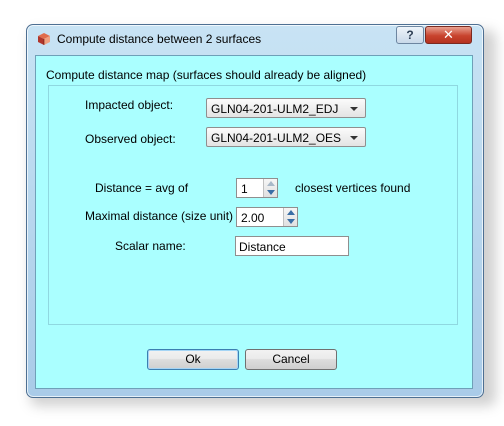 Image resolution: width=504 pixels, height=426 pixels. What do you see at coordinates (275, 109) in the screenshot?
I see `impacted-object-value: GLN04-201-ULM2_EDJ` at bounding box center [275, 109].